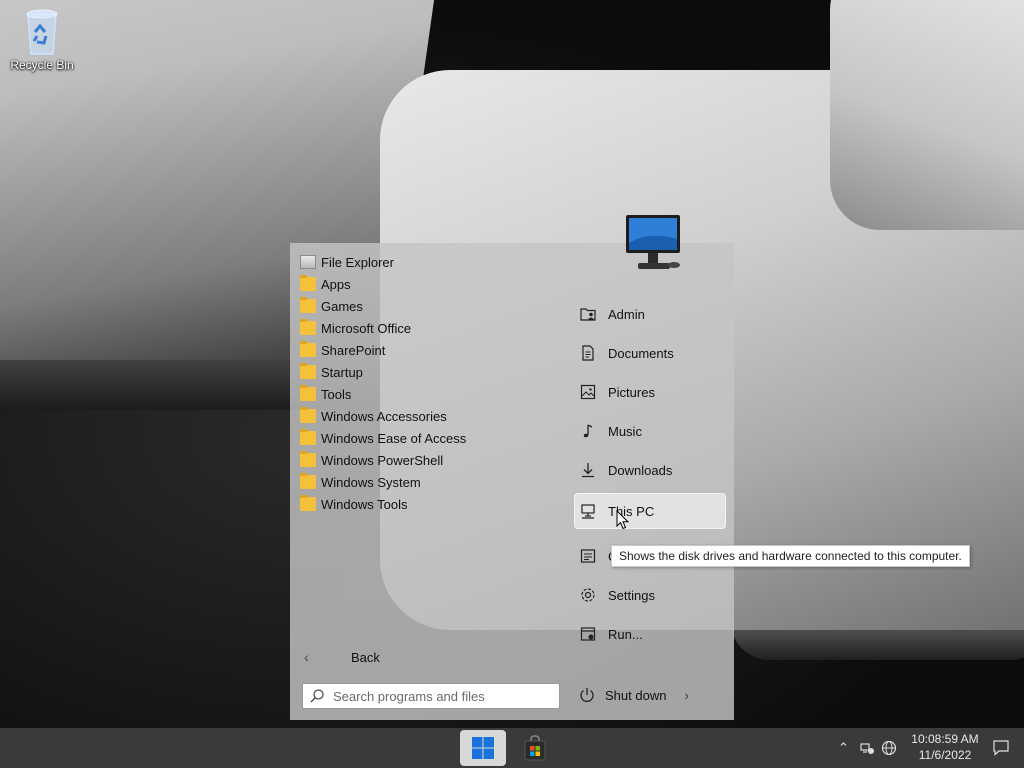 The width and height of the screenshot is (1024, 768). I want to click on program-label: Windows PowerShell, so click(382, 460).